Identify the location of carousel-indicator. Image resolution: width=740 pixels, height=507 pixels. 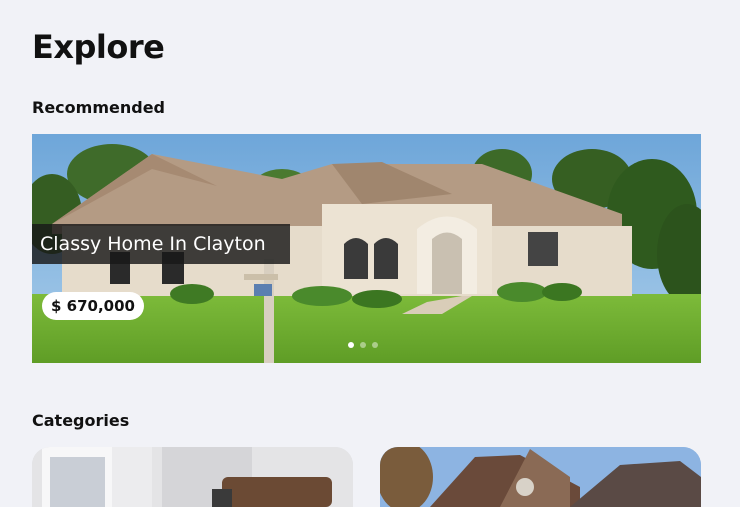
(363, 345).